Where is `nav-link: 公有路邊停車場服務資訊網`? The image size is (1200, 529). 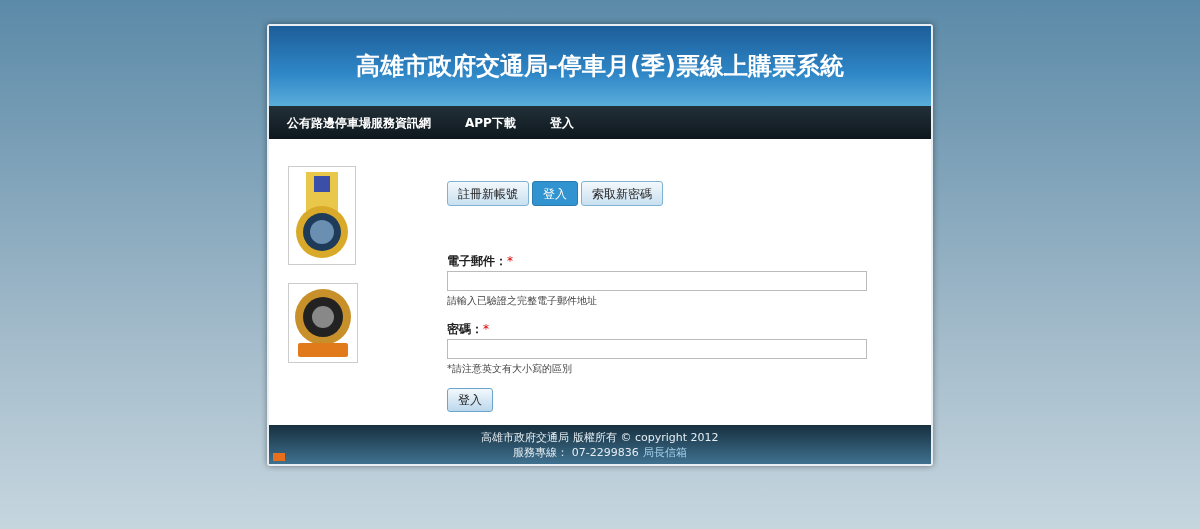
nav-link: 公有路邊停車場服務資訊網 is located at coordinates (359, 122).